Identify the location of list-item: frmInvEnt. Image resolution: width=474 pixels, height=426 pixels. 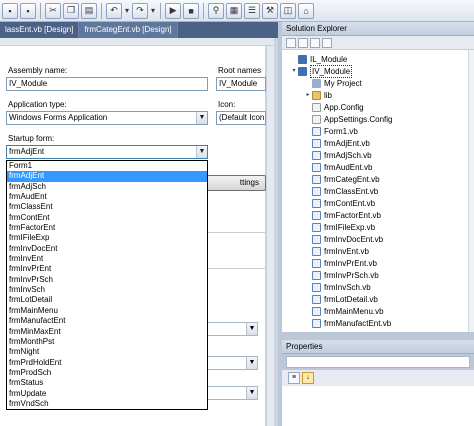
(107, 259).